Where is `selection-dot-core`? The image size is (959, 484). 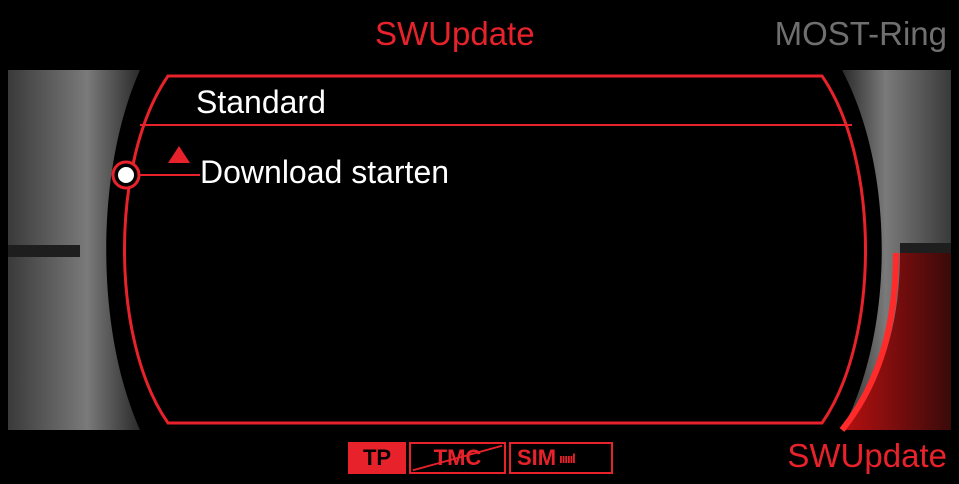 selection-dot-core is located at coordinates (126, 175).